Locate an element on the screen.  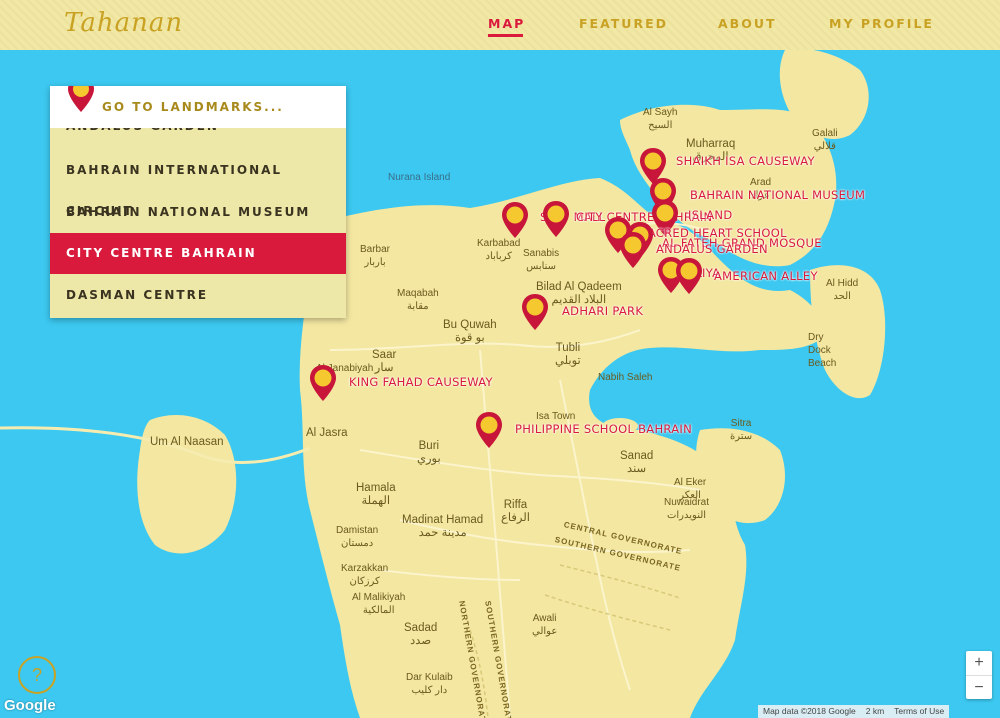
place-al-jasra: Al Jasra is located at coordinates (327, 433).